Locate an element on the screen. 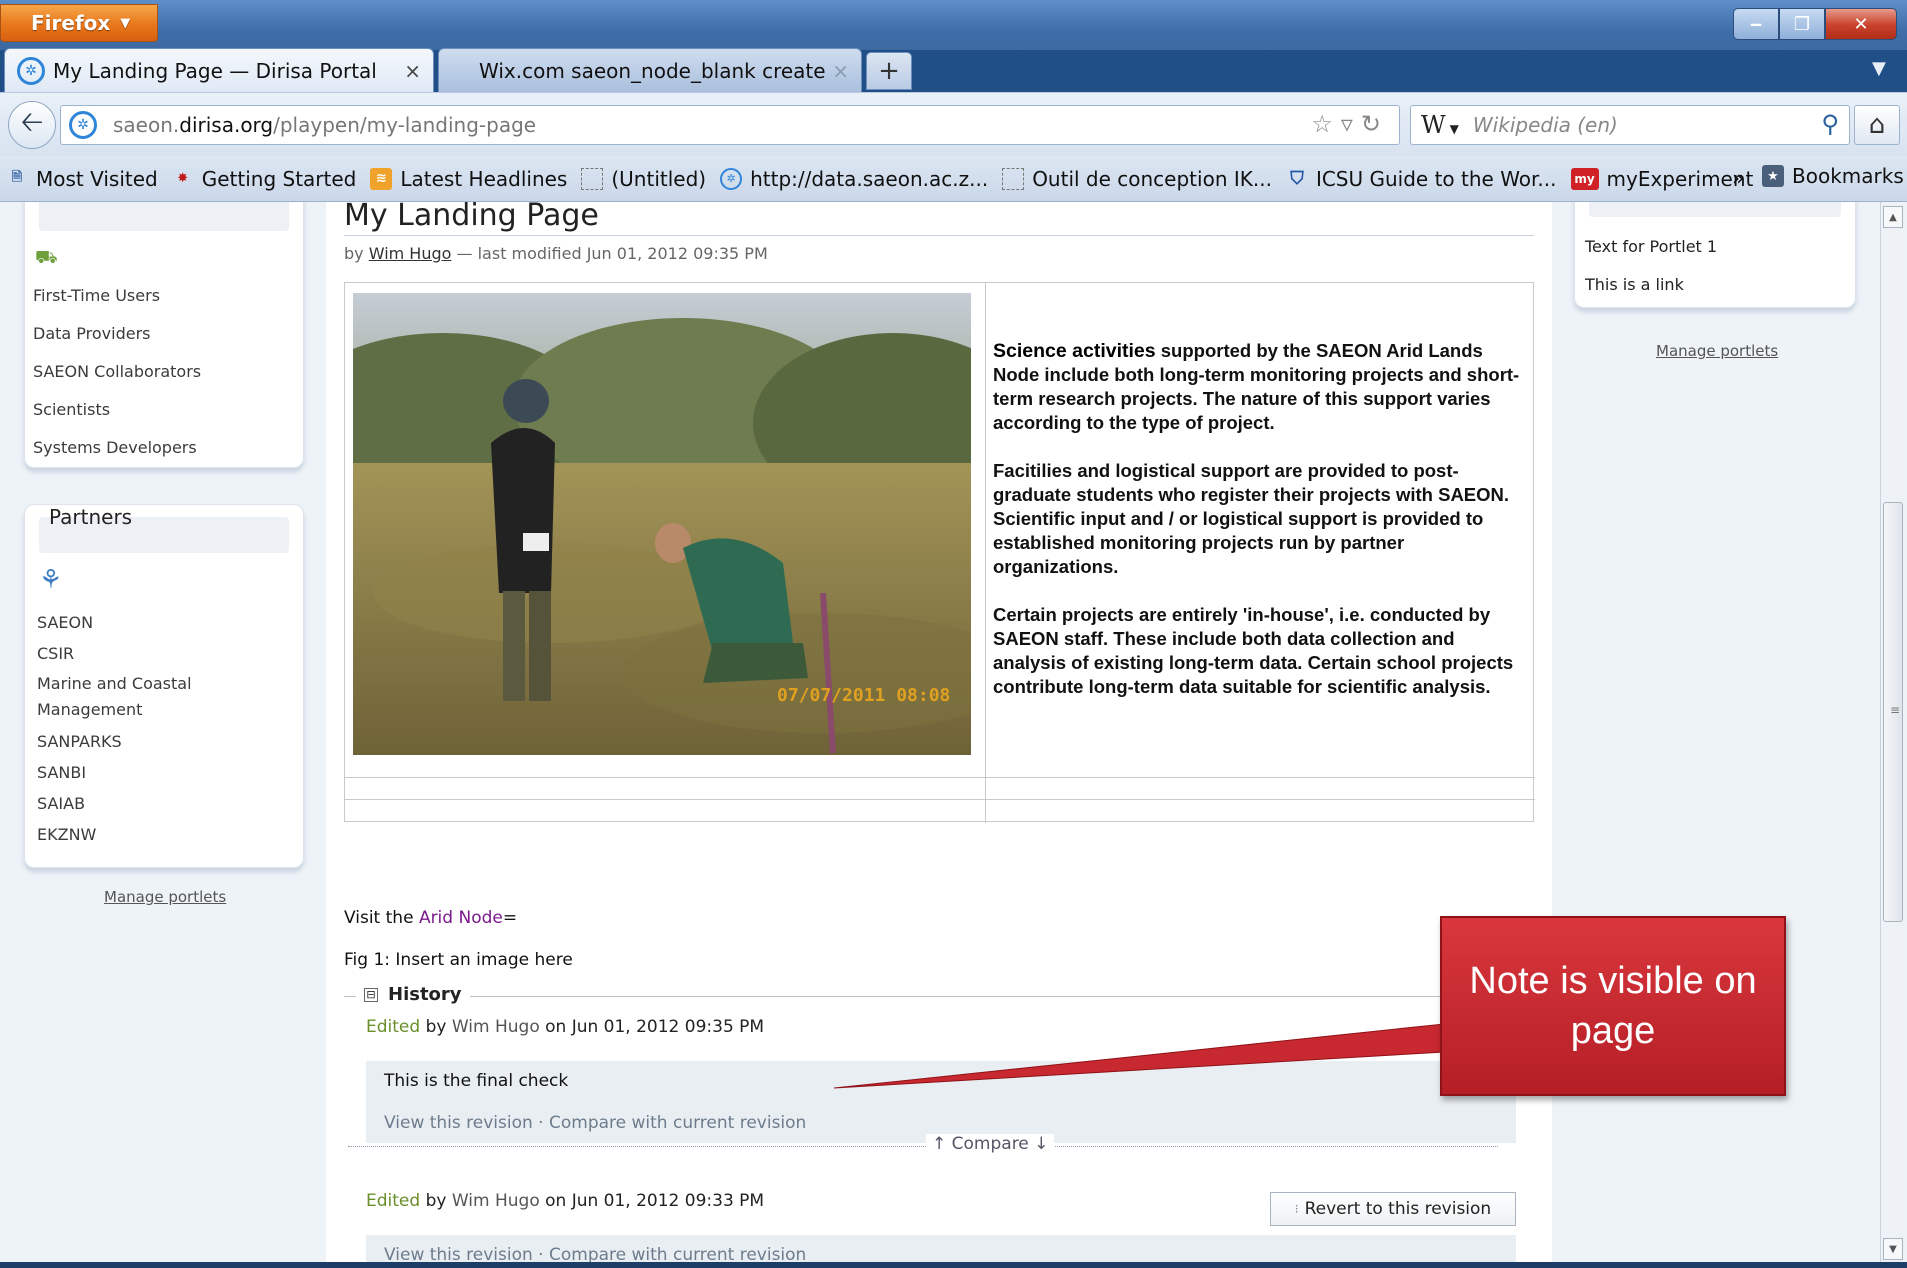  close-window-button: ✕ is located at coordinates (1861, 24).